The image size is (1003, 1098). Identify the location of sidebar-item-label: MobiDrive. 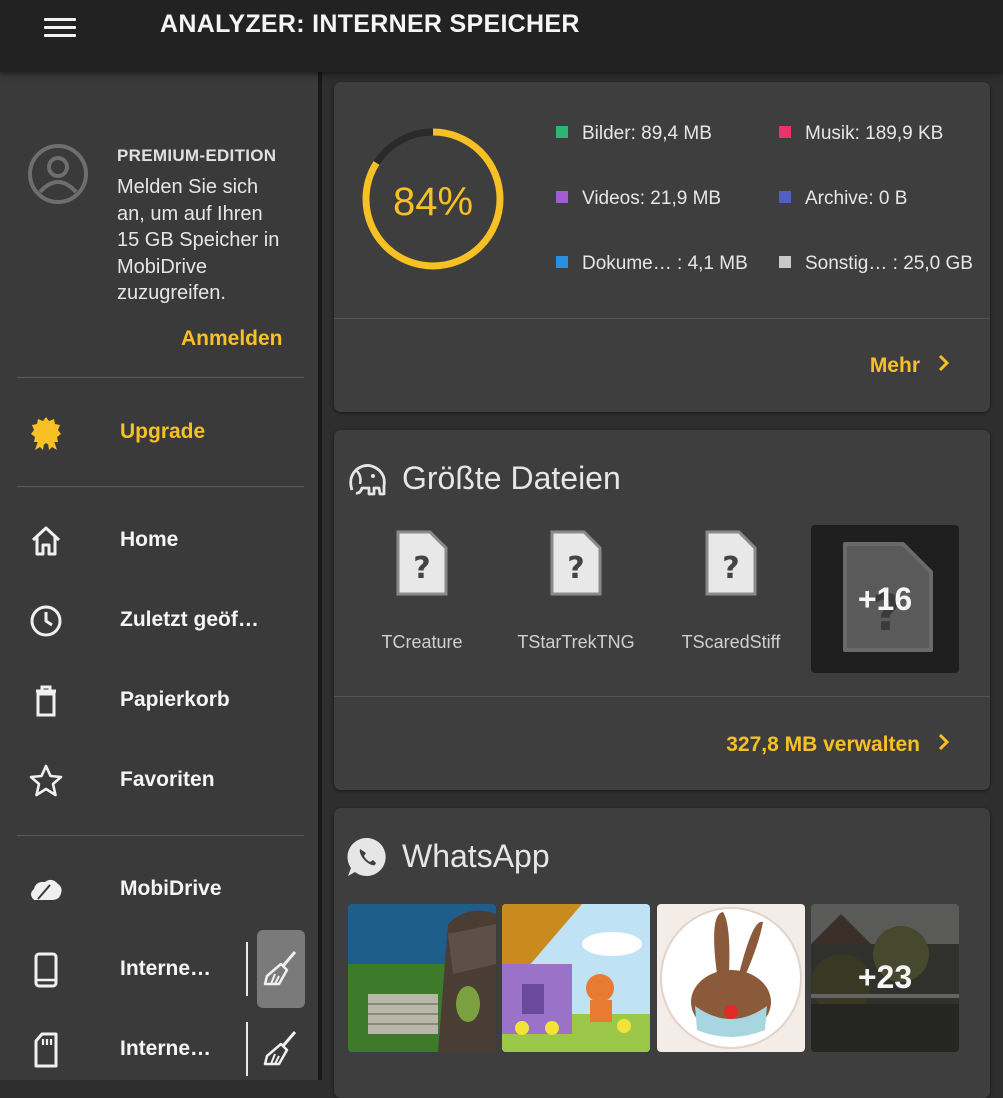
(171, 888).